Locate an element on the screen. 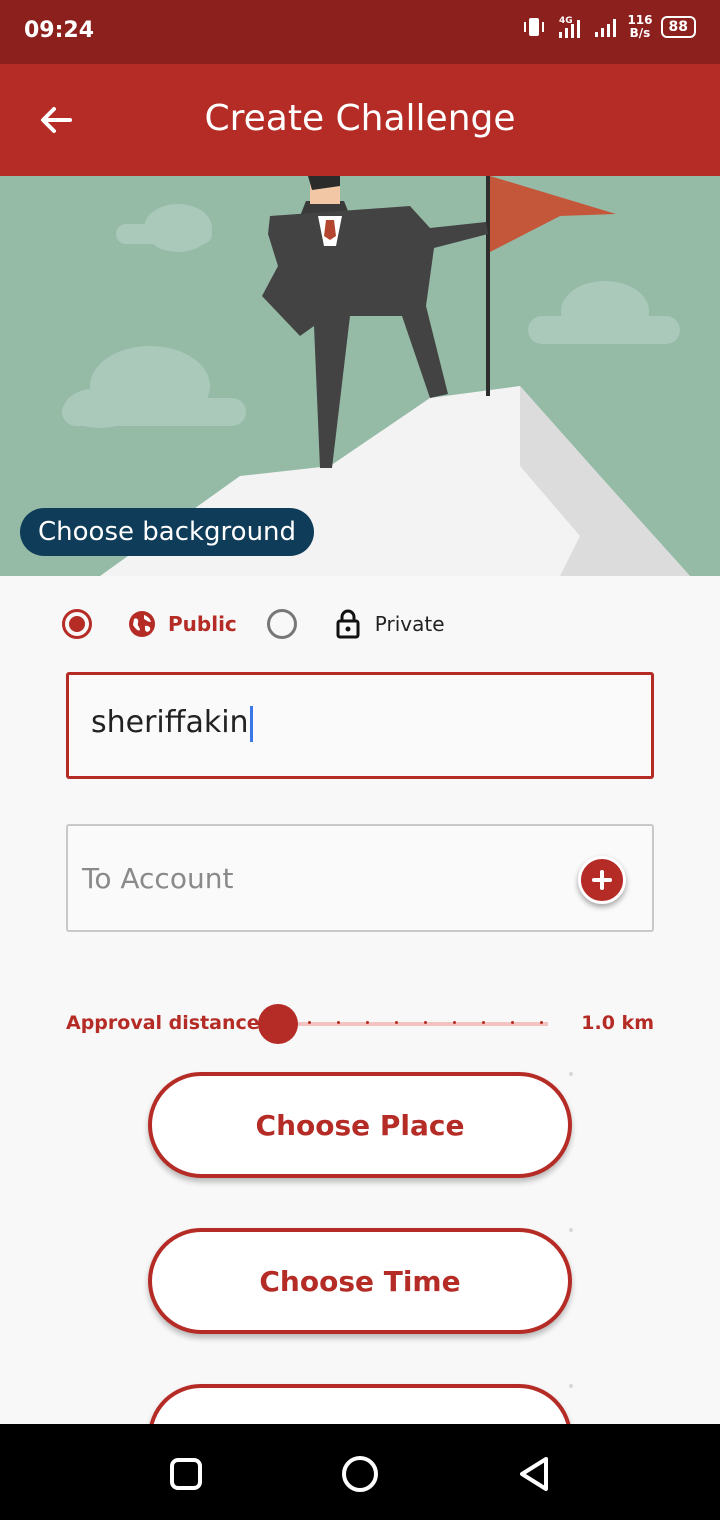  recents-button is located at coordinates (186, 1474).